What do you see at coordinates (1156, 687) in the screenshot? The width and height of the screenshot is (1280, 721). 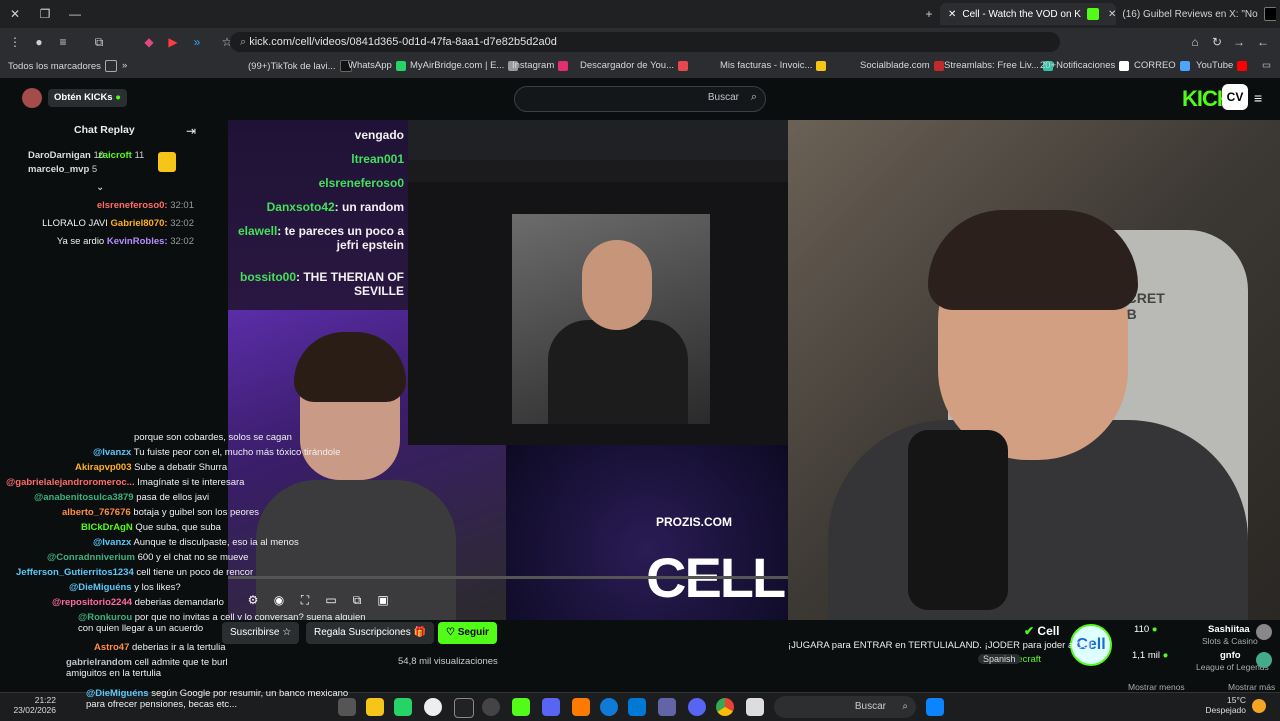 I see `show-less-link: Mostrar menos` at bounding box center [1156, 687].